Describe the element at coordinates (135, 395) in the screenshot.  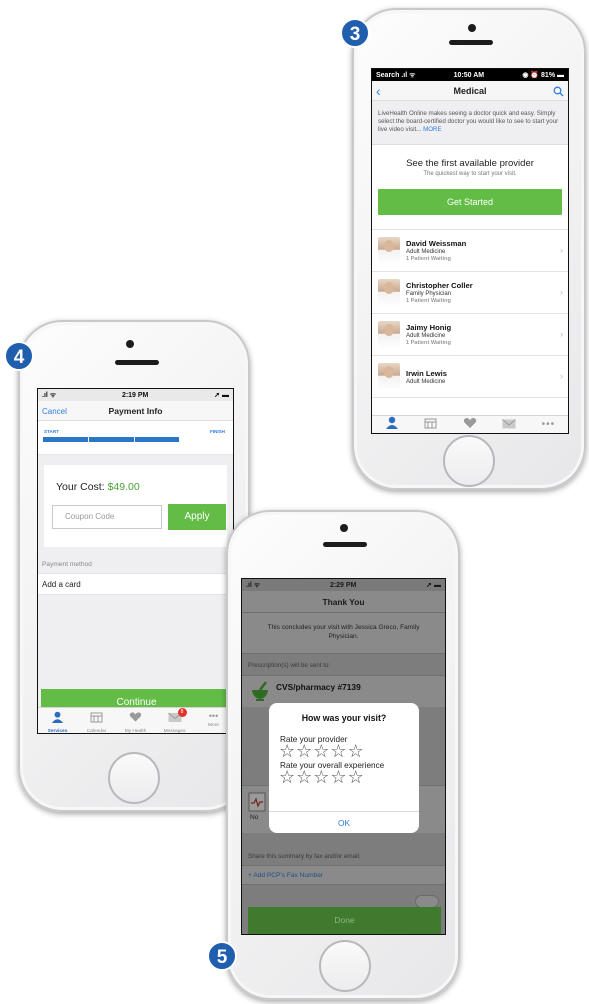
I see `status-bar: .ıl ᯤ 2:19 PM ➚ ▬` at that location.